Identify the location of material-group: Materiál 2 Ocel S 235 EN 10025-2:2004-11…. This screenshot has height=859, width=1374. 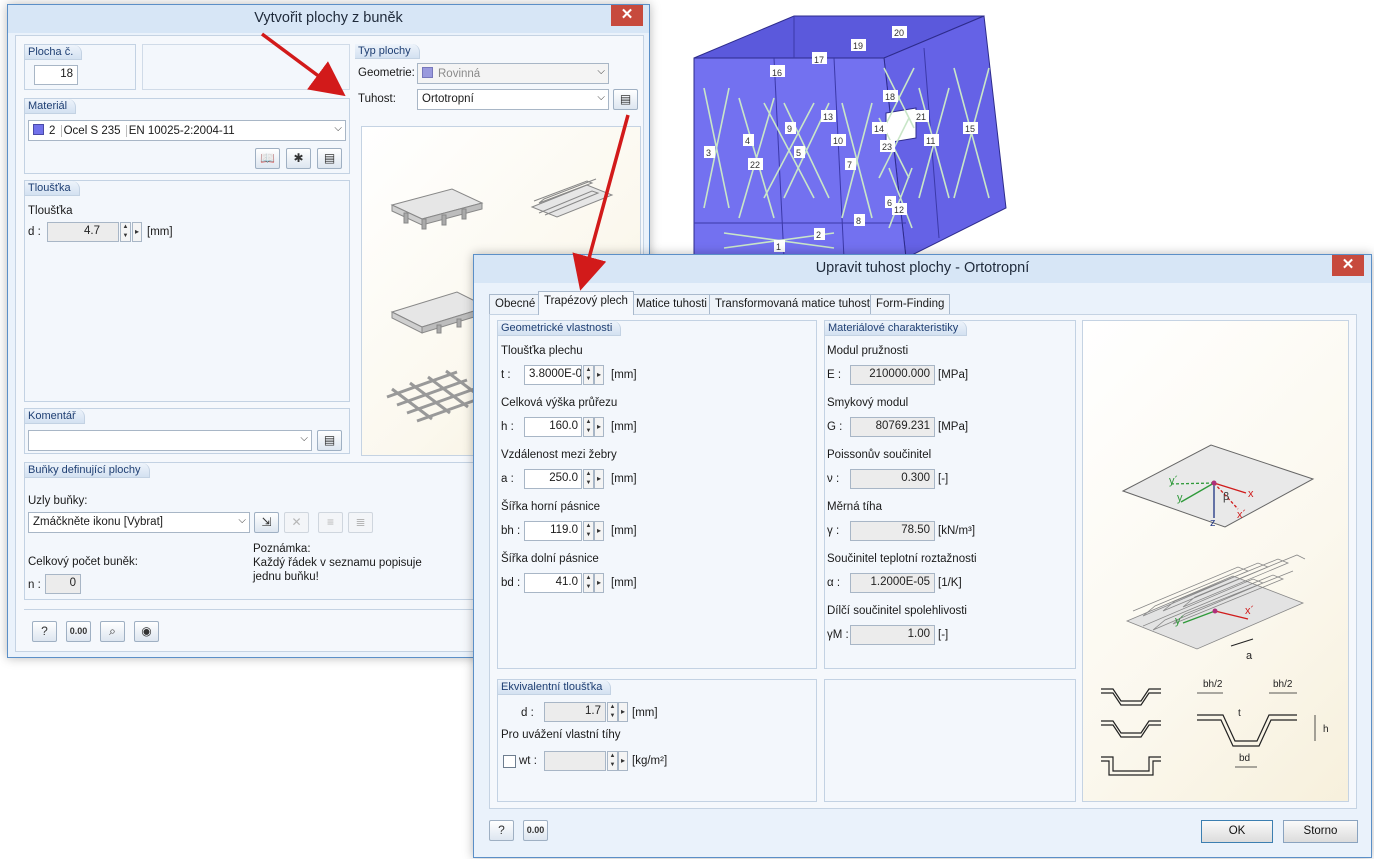
(187, 136).